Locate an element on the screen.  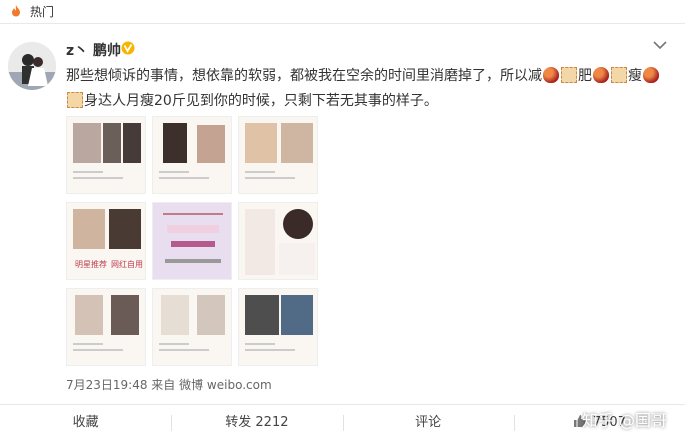
image-caption: 明星推荐 is located at coordinates (91, 264).